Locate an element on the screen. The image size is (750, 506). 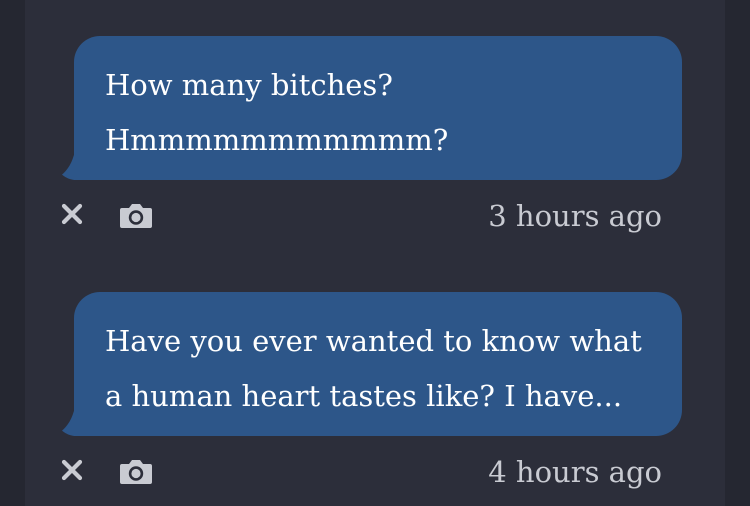
message-text-line: Hmmmmmmmmmmm? is located at coordinates (277, 140).